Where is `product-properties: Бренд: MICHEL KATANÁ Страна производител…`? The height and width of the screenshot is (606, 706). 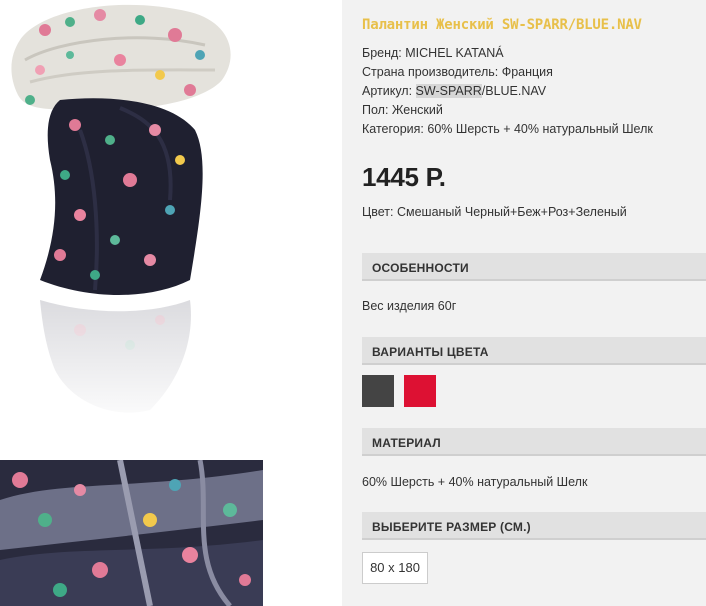
product-properties: Бренд: MICHEL KATANÁ Страна производител… is located at coordinates (507, 91).